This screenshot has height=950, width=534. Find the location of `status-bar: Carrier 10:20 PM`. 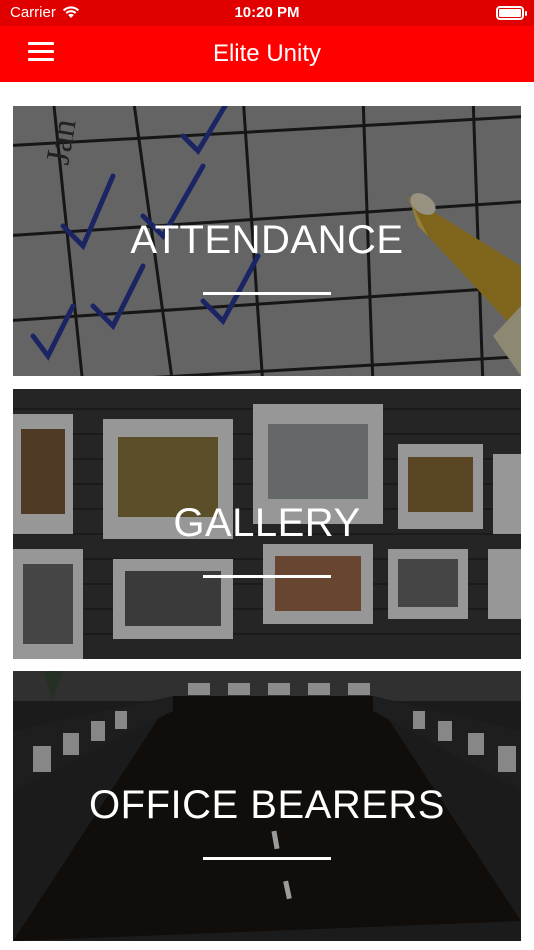

status-bar: Carrier 10:20 PM is located at coordinates (267, 13).